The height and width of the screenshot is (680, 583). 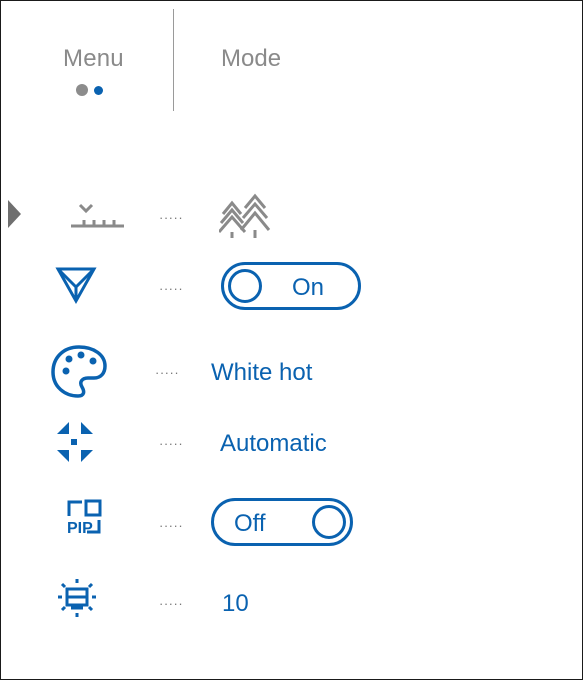 I want to click on tab-menu: Menu, so click(x=103, y=59).